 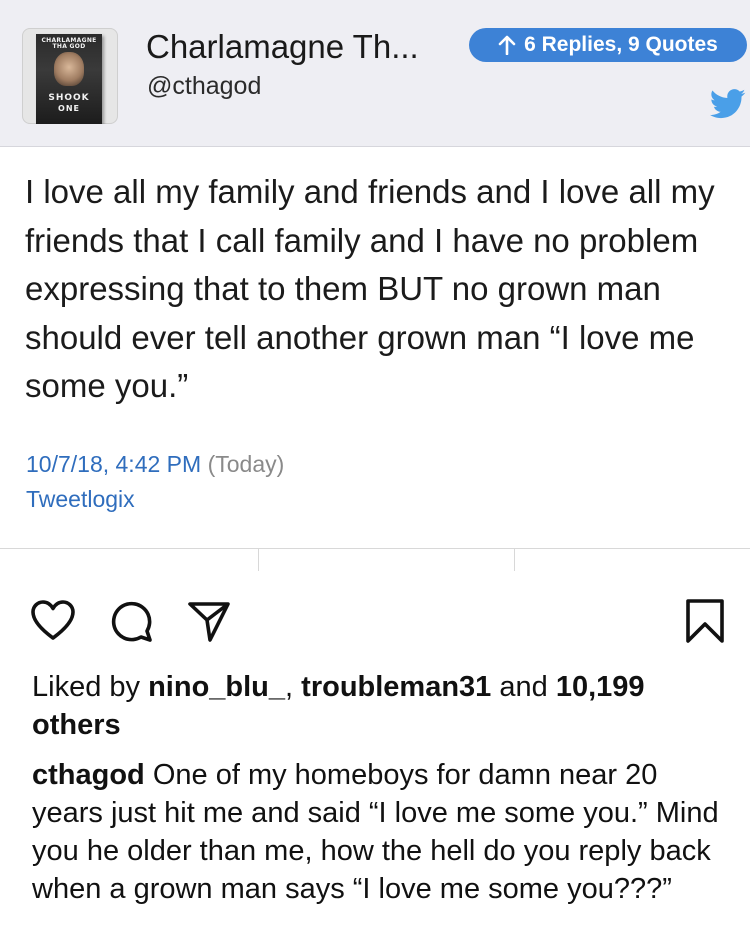 What do you see at coordinates (155, 499) in the screenshot?
I see `tweet-source-link: Tweetlogix` at bounding box center [155, 499].